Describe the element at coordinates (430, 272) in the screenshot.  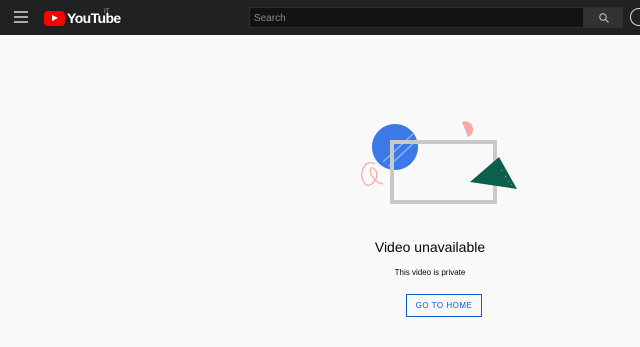
I see `error-subtitle: This video is private` at that location.